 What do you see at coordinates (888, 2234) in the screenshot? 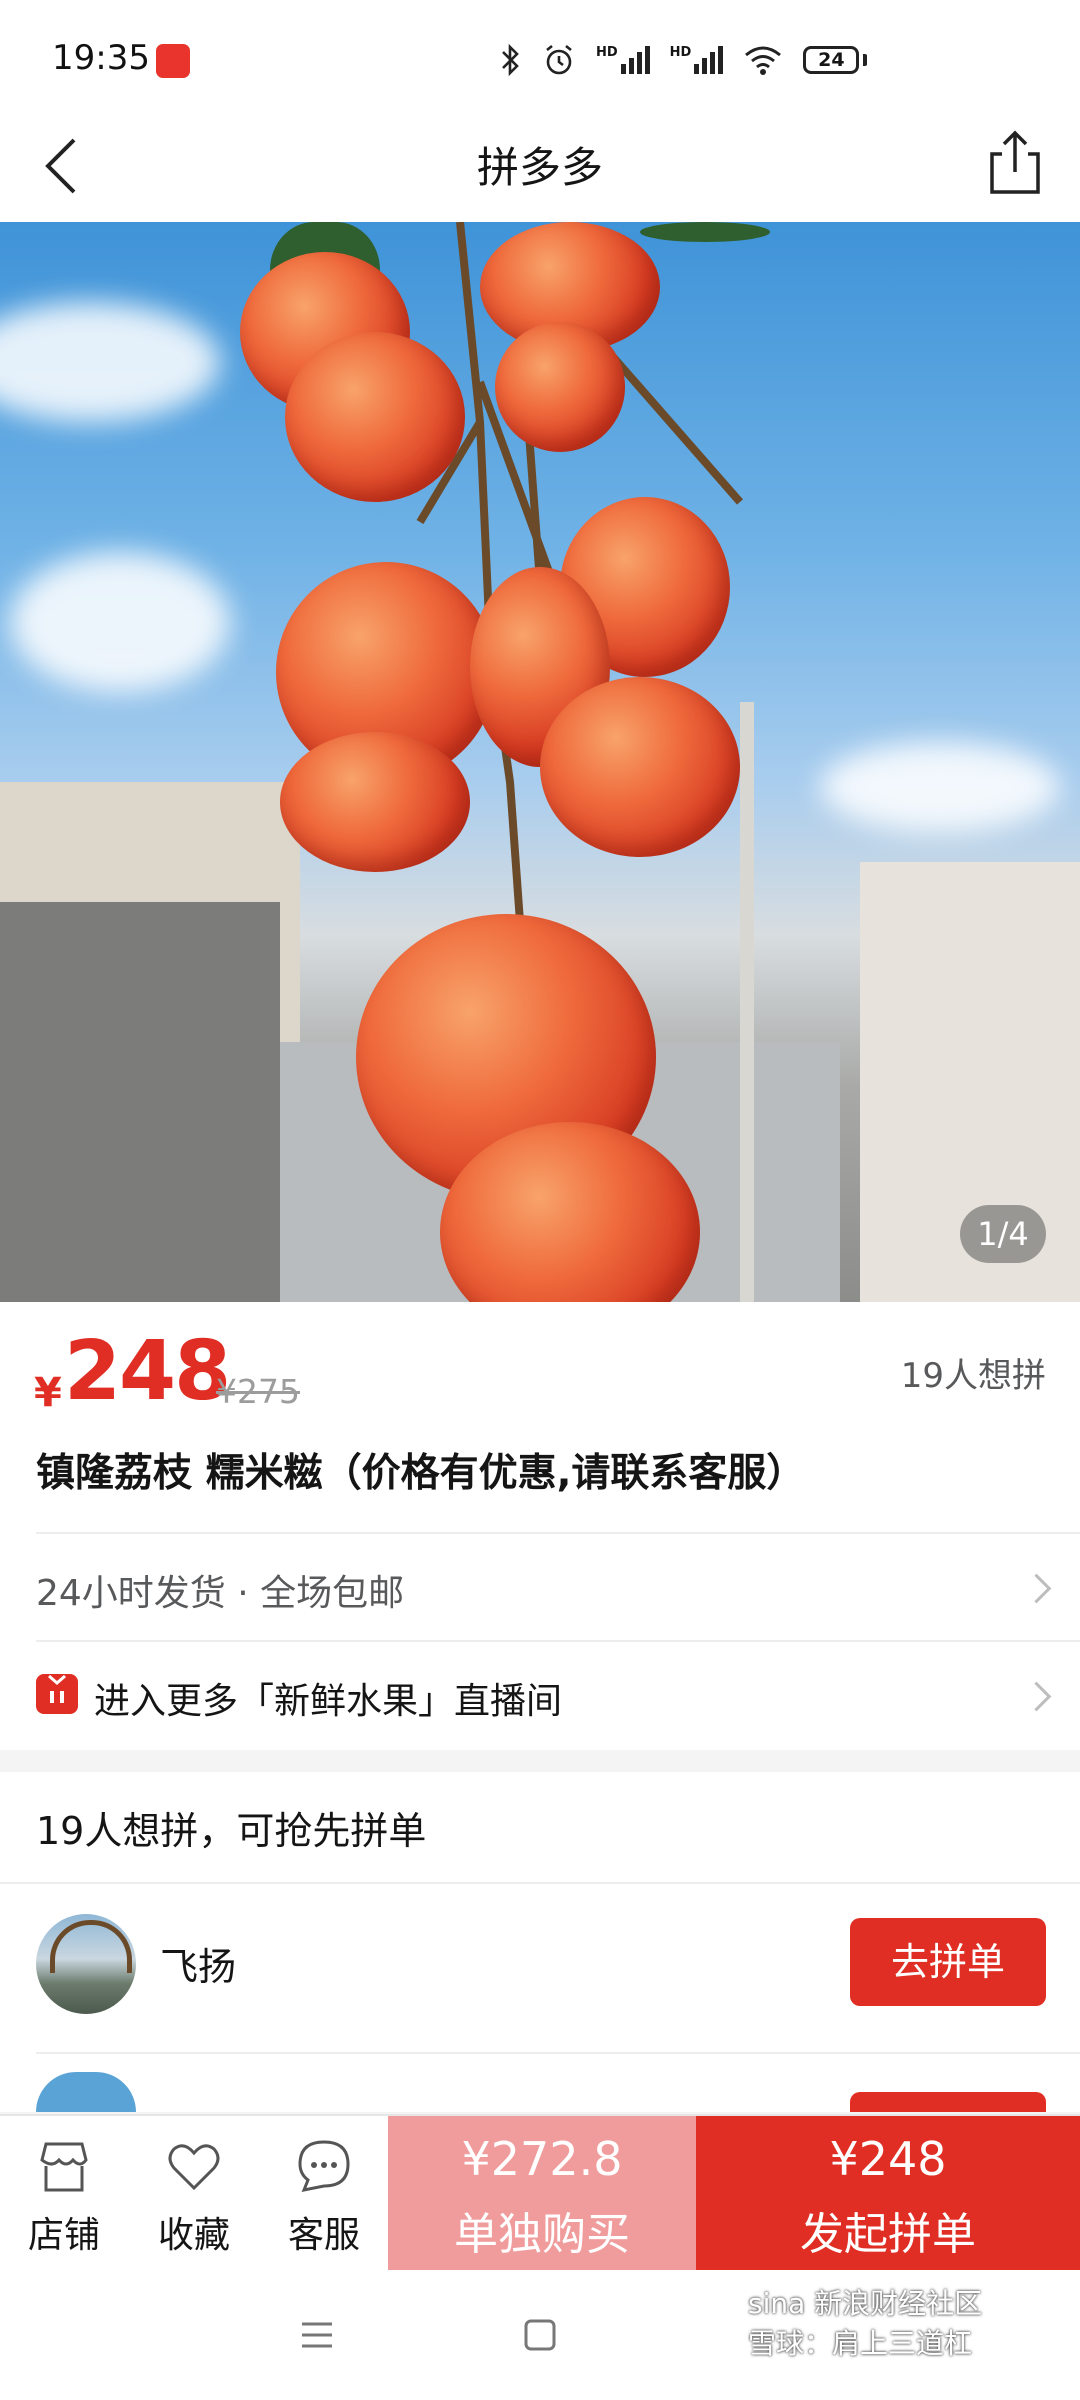
I see `group-buy-label: 发起拼单` at bounding box center [888, 2234].